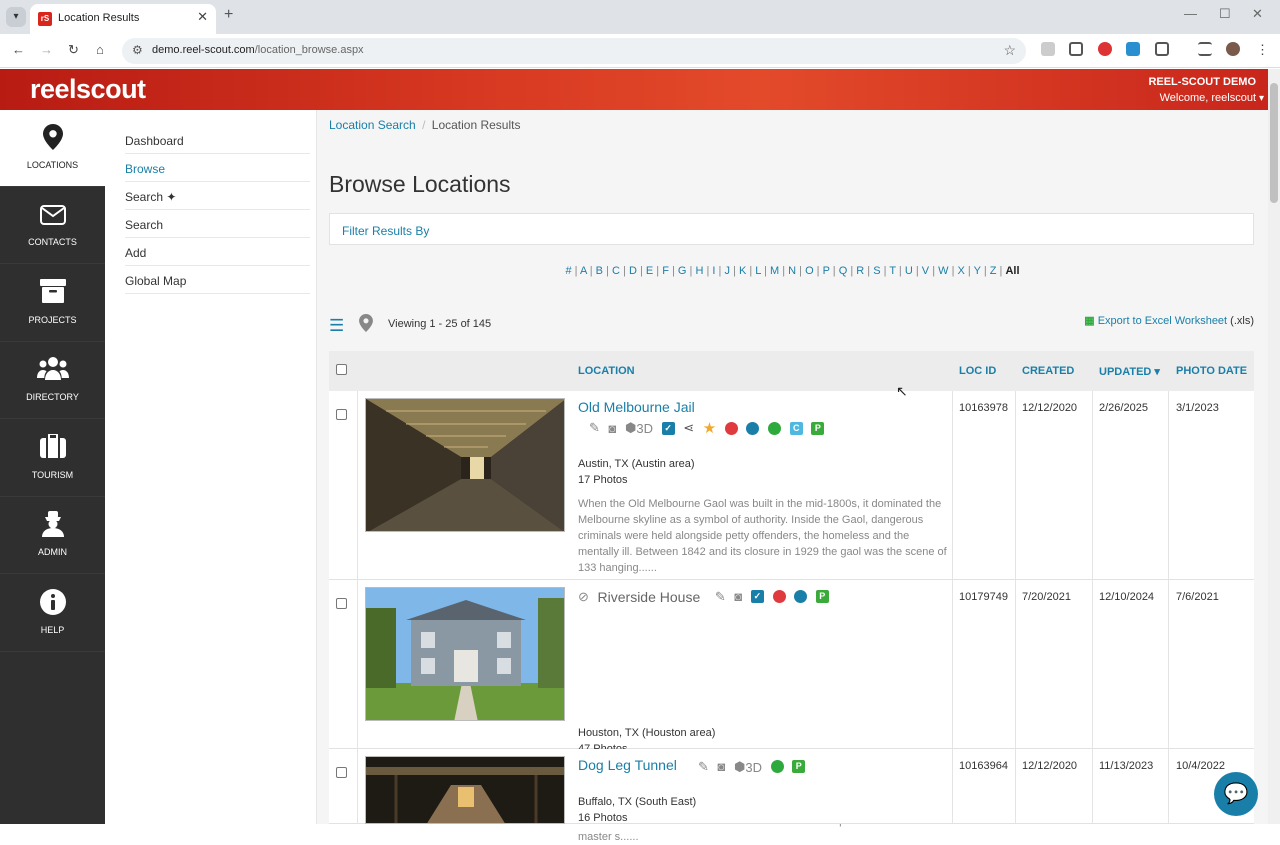  I want to click on sub-nav-ai-search: Search ✦, so click(217, 196).